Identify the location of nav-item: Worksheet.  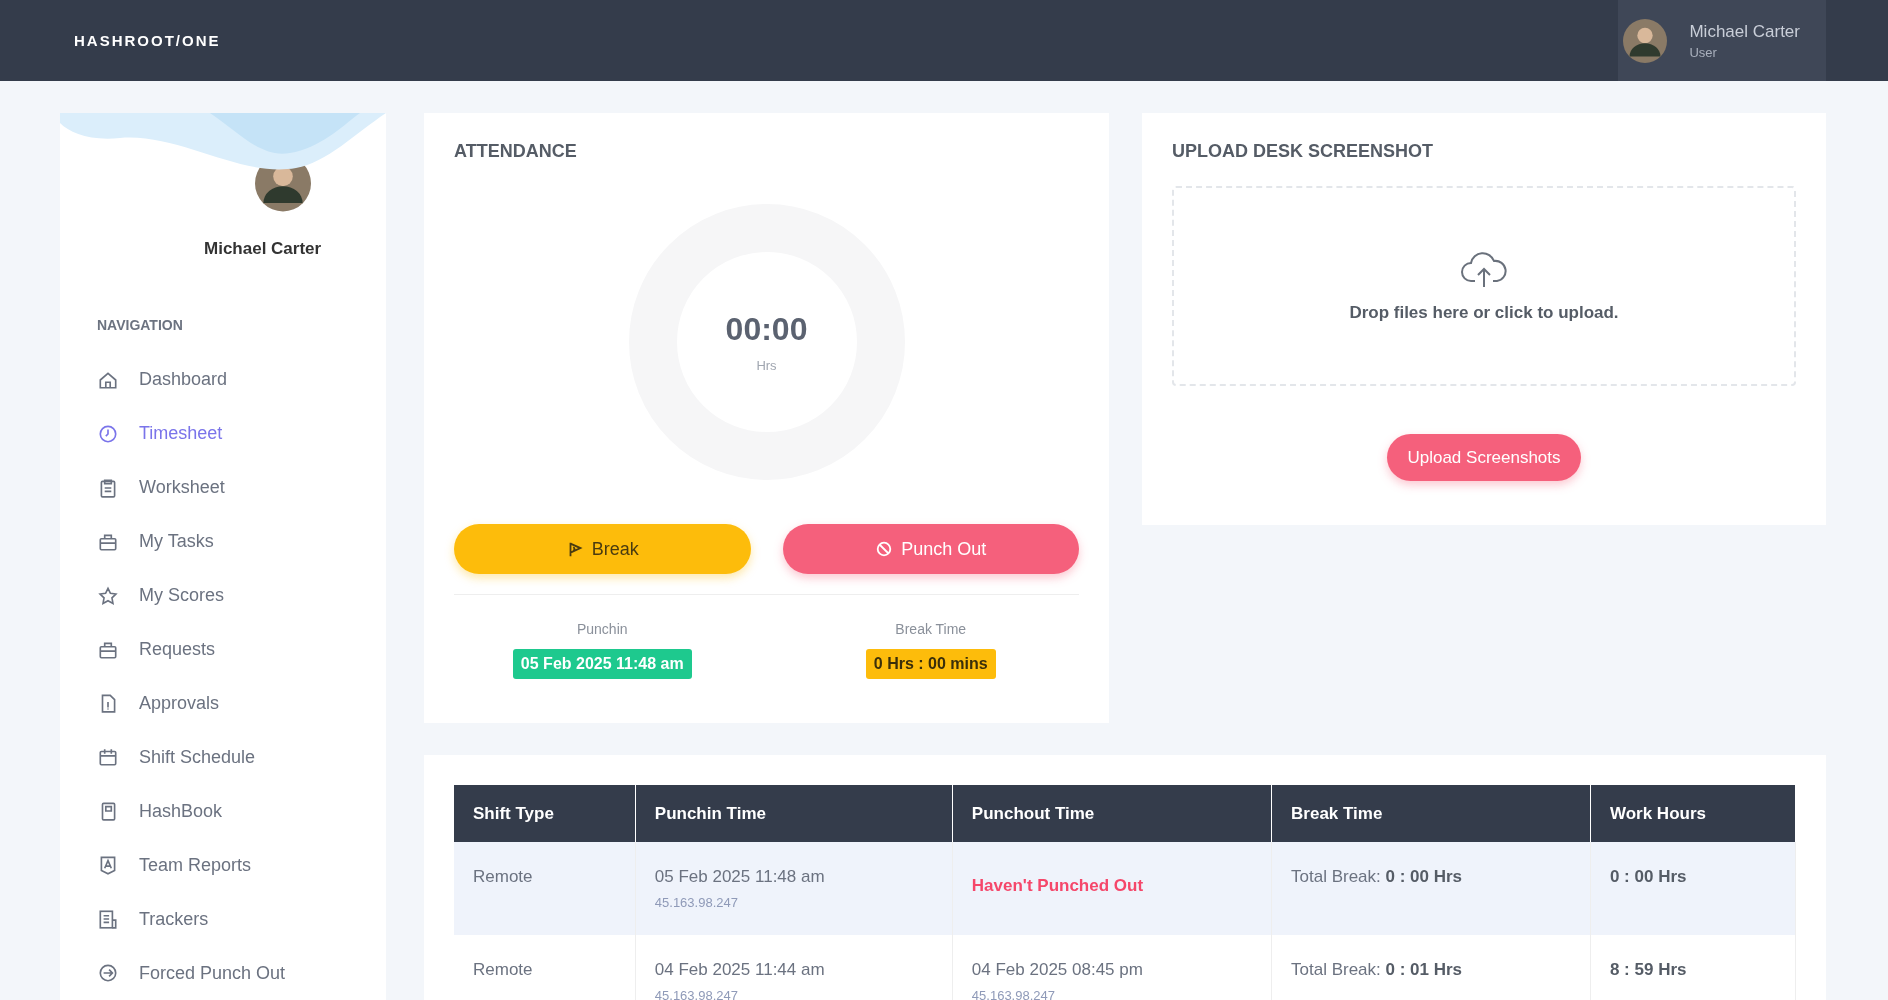
(161, 487).